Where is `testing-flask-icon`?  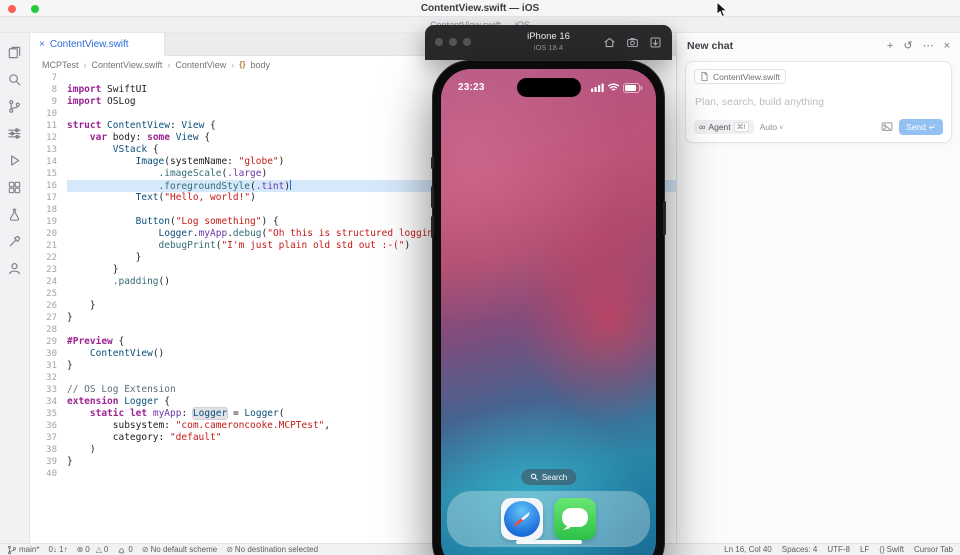 testing-flask-icon is located at coordinates (15, 214).